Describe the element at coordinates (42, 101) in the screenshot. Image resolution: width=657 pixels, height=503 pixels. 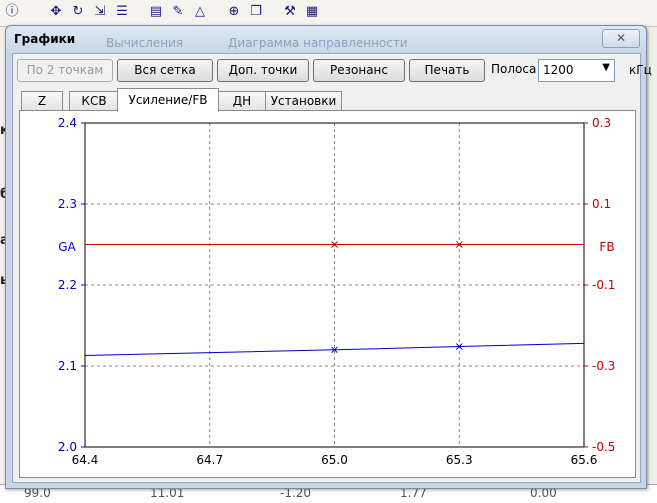
I see `tab-z: Z` at that location.